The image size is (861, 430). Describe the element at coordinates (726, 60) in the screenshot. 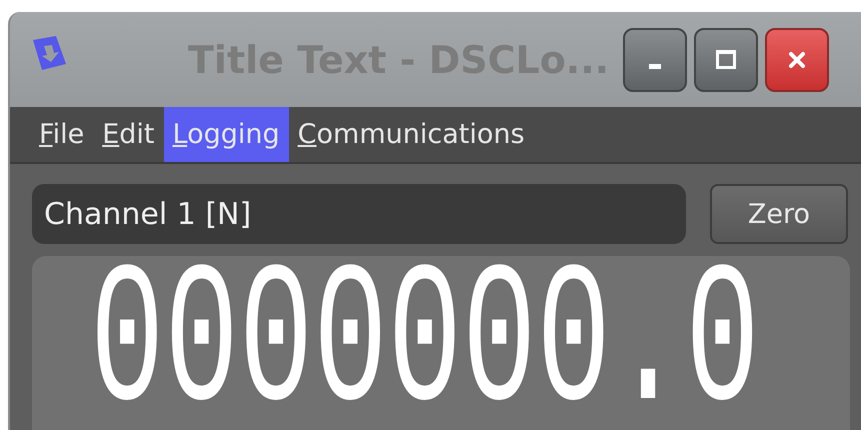

I see `maximize-button` at that location.